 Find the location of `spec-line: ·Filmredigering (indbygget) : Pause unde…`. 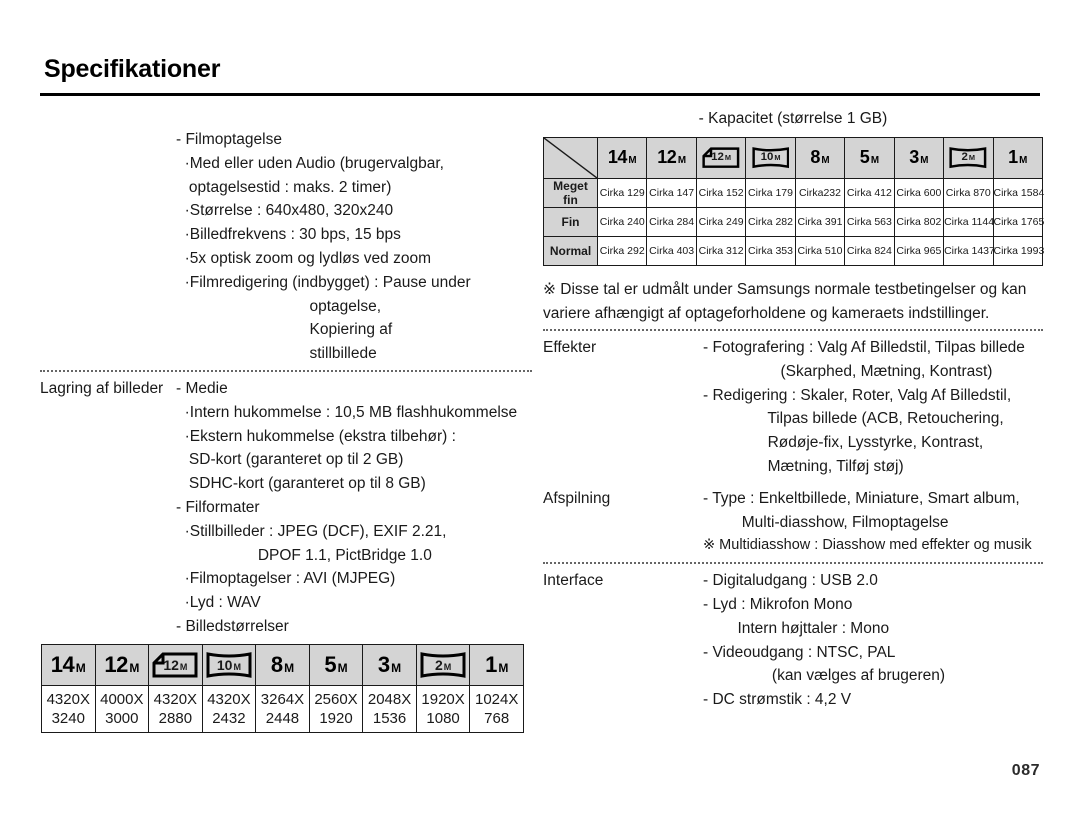

spec-line: ·Filmredigering (indbygget) : Pause unde… is located at coordinates (323, 282).